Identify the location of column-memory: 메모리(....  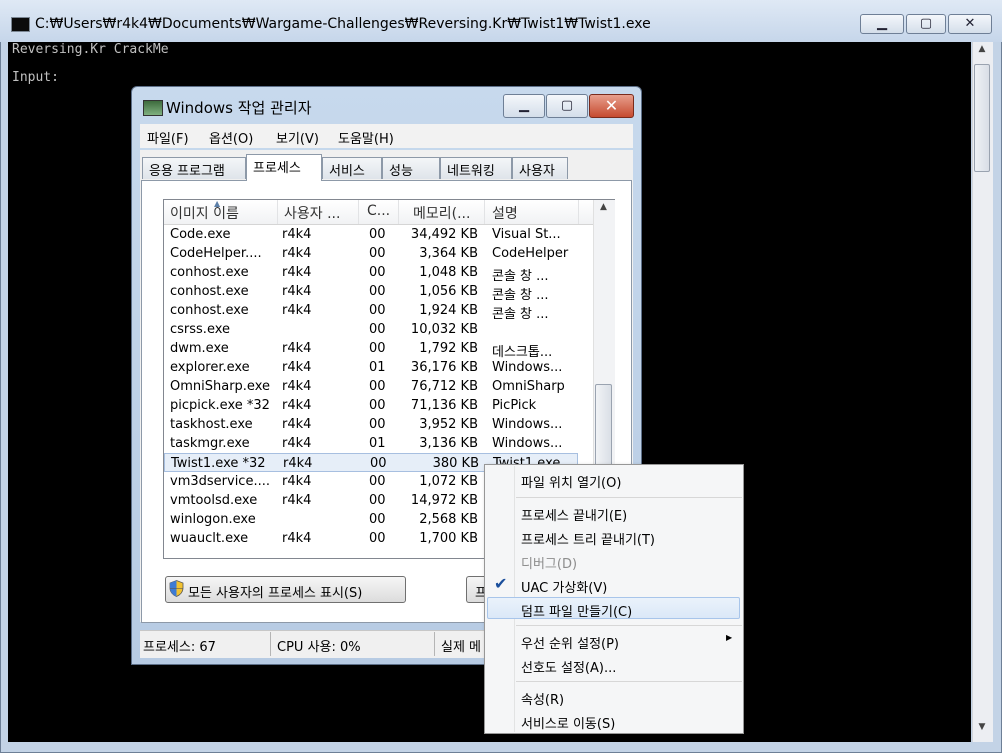
(441, 213).